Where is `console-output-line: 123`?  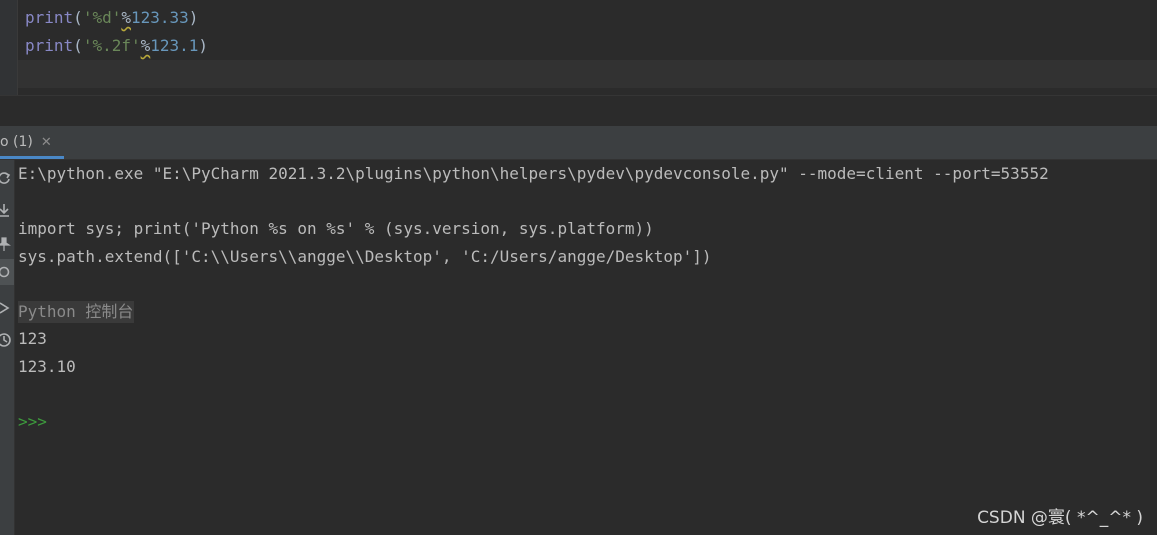 console-output-line: 123 is located at coordinates (32, 338).